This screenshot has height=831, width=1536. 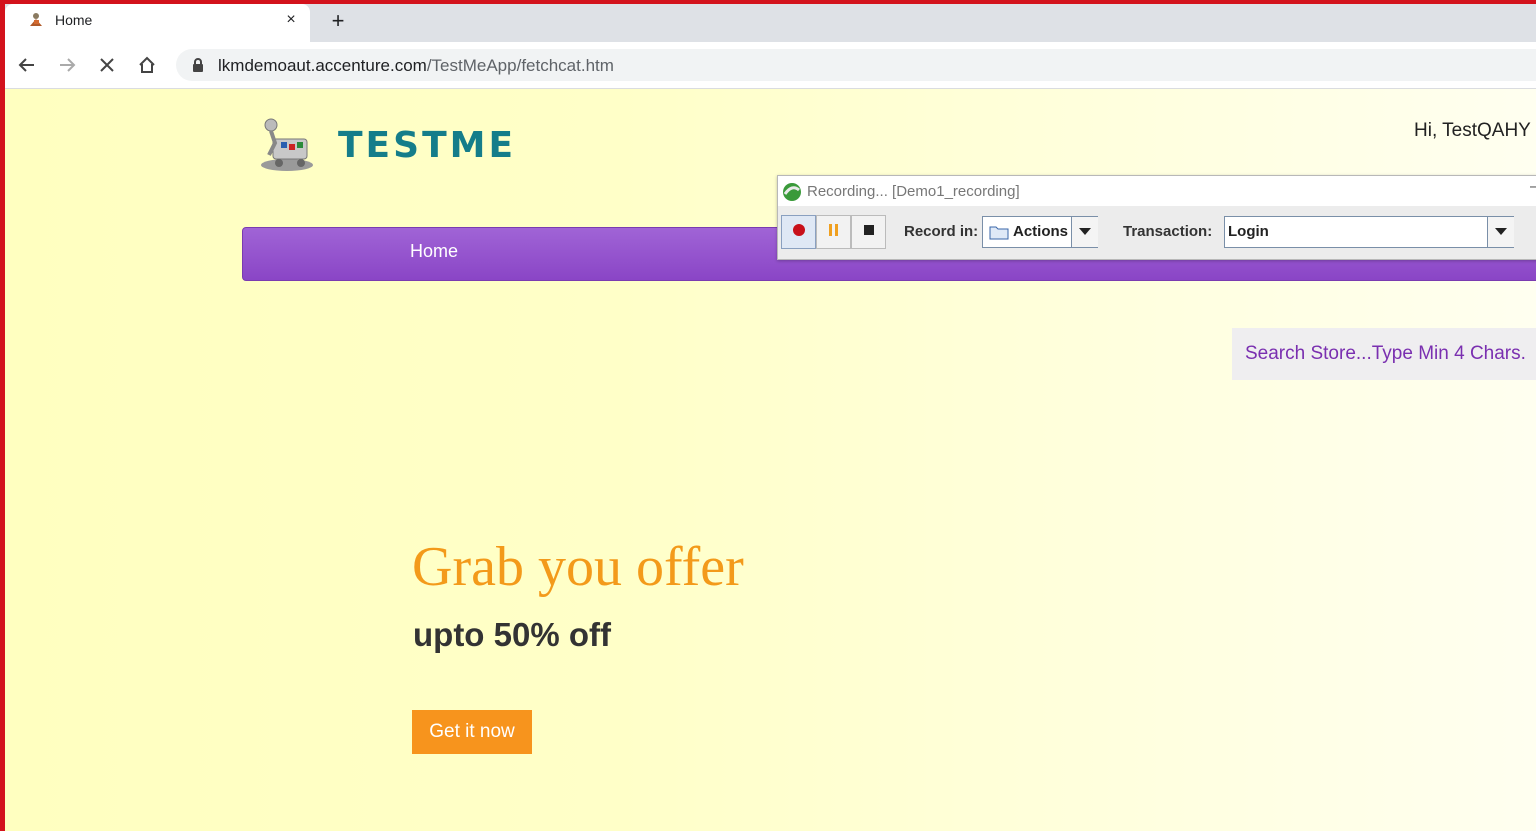 I want to click on stop-icon, so click(x=869, y=232).